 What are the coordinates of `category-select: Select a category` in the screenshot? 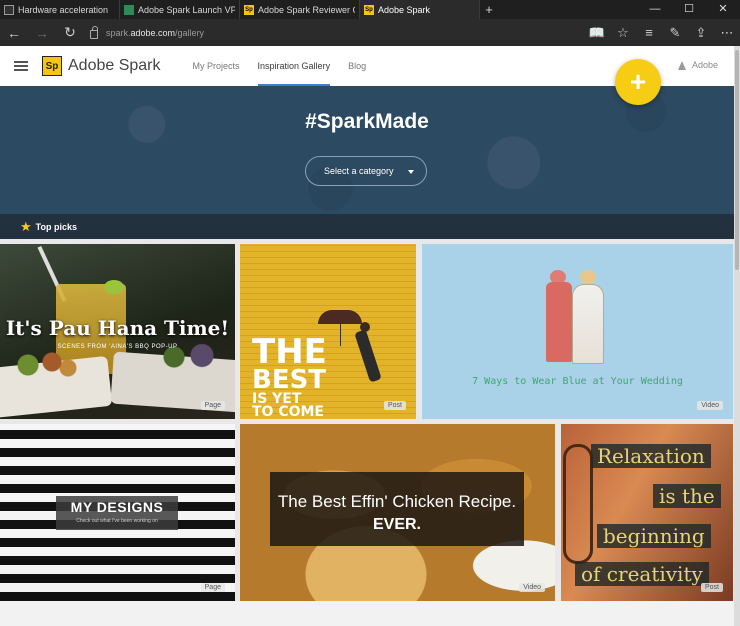 It's located at (366, 171).